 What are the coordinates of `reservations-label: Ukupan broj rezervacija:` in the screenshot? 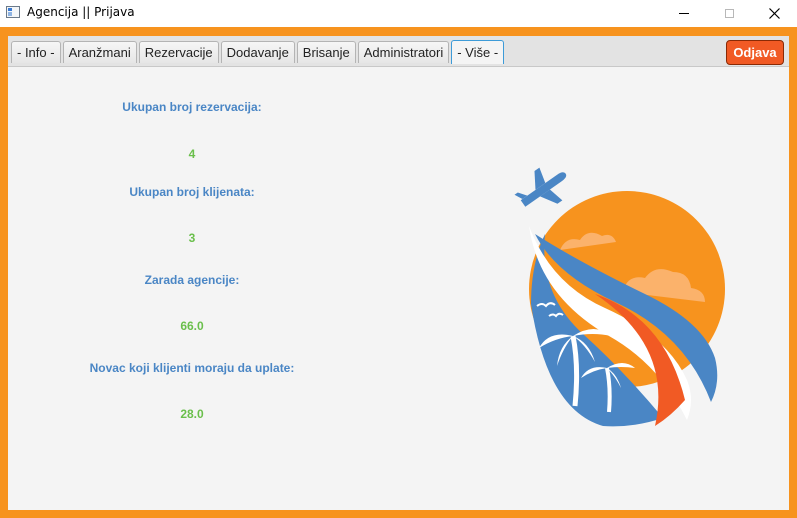 It's located at (192, 107).